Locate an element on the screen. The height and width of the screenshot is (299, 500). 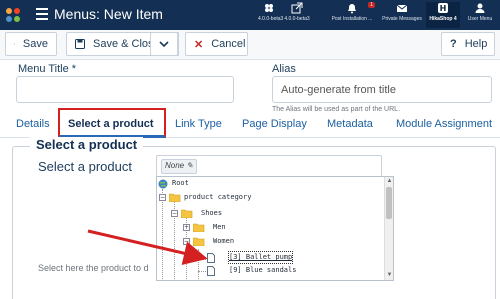
chevron-down-icon is located at coordinates (164, 43).